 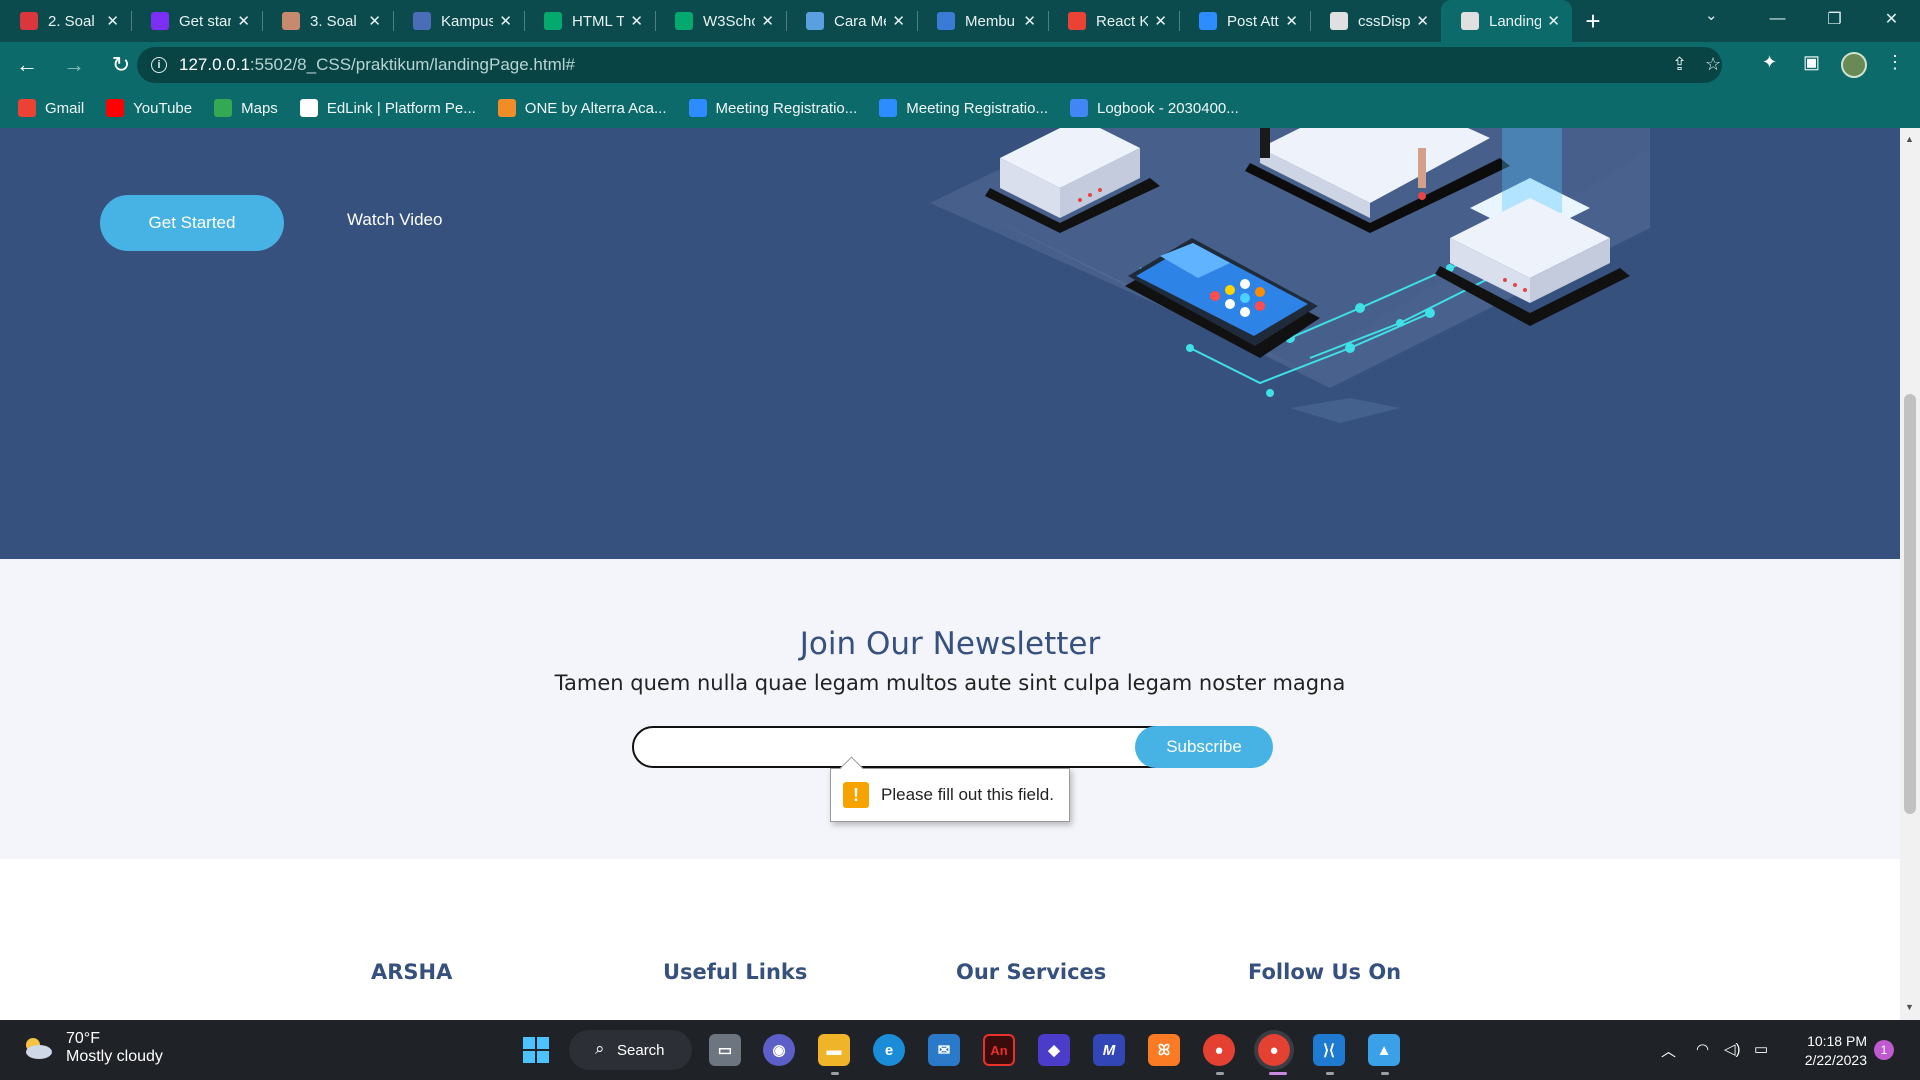 I want to click on weather-widget: 70°F Mostly cloudy, so click(x=91, y=1048).